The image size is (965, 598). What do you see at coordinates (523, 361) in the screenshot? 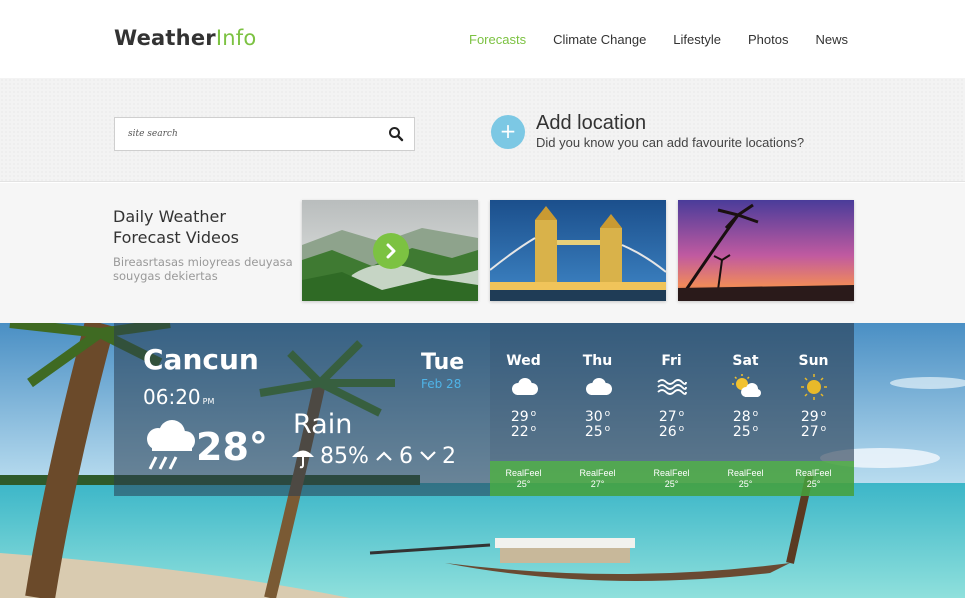
I see `forecast-day-label: Wed` at bounding box center [523, 361].